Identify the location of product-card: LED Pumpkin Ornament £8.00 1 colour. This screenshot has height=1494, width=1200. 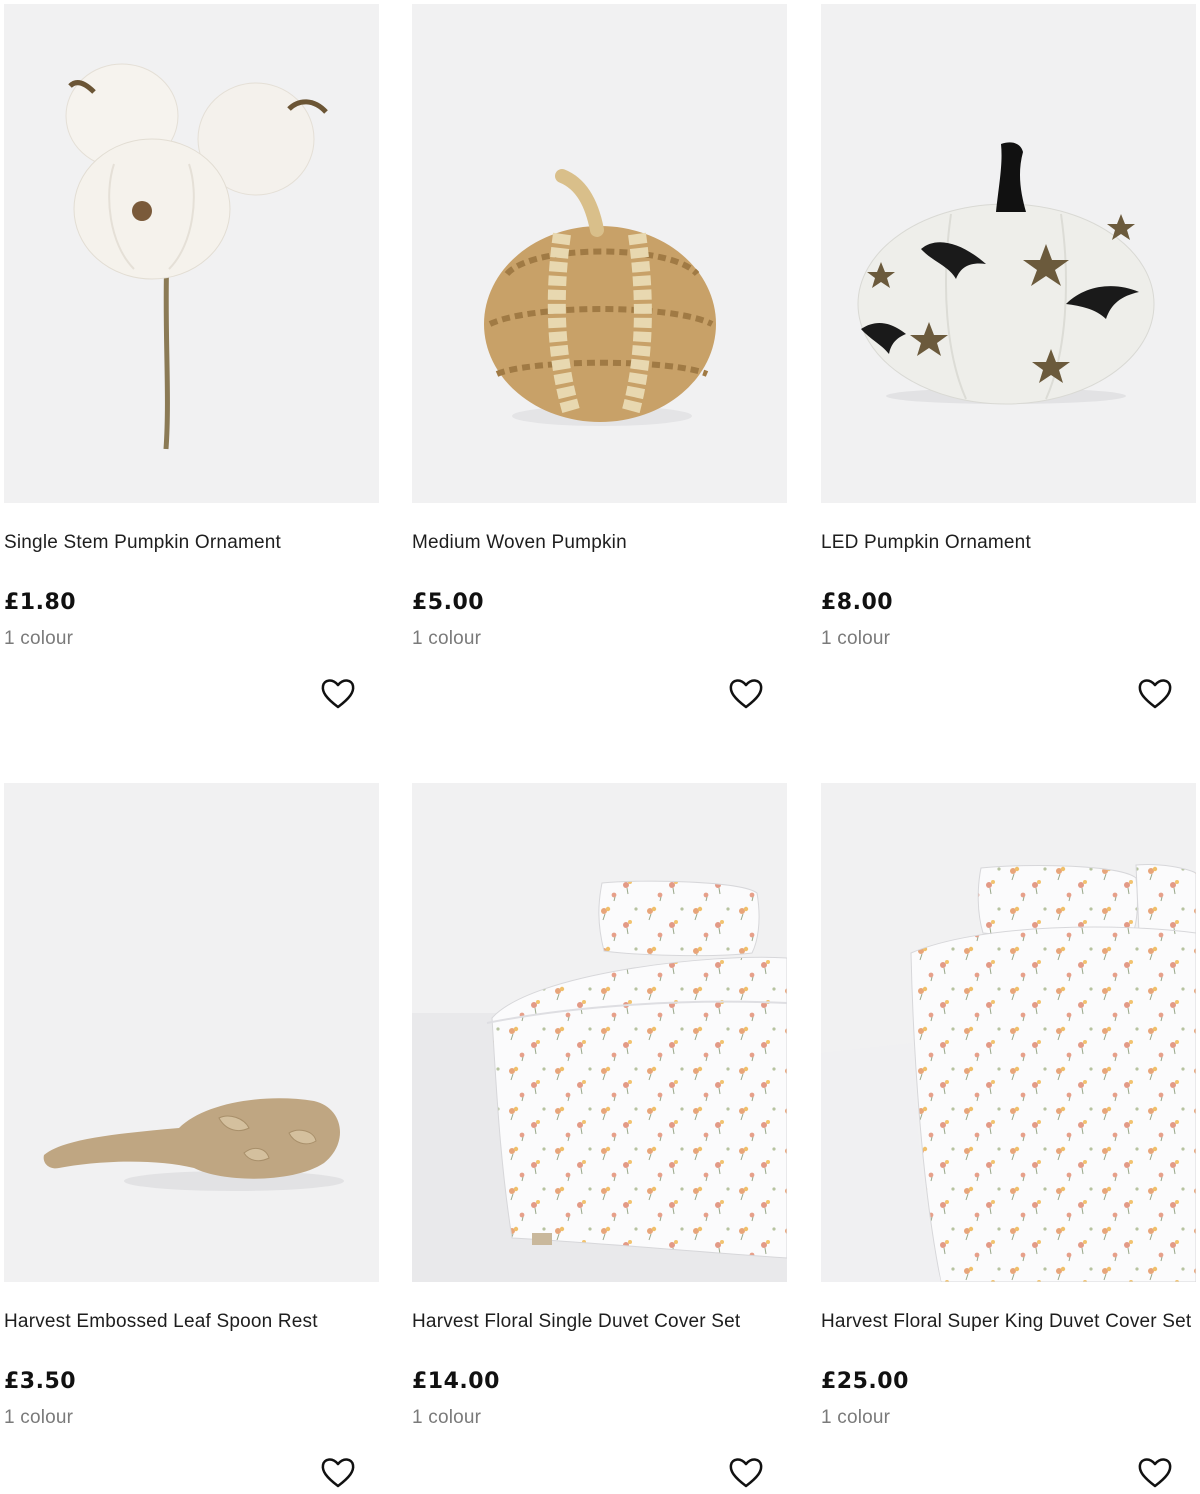
(1008, 356).